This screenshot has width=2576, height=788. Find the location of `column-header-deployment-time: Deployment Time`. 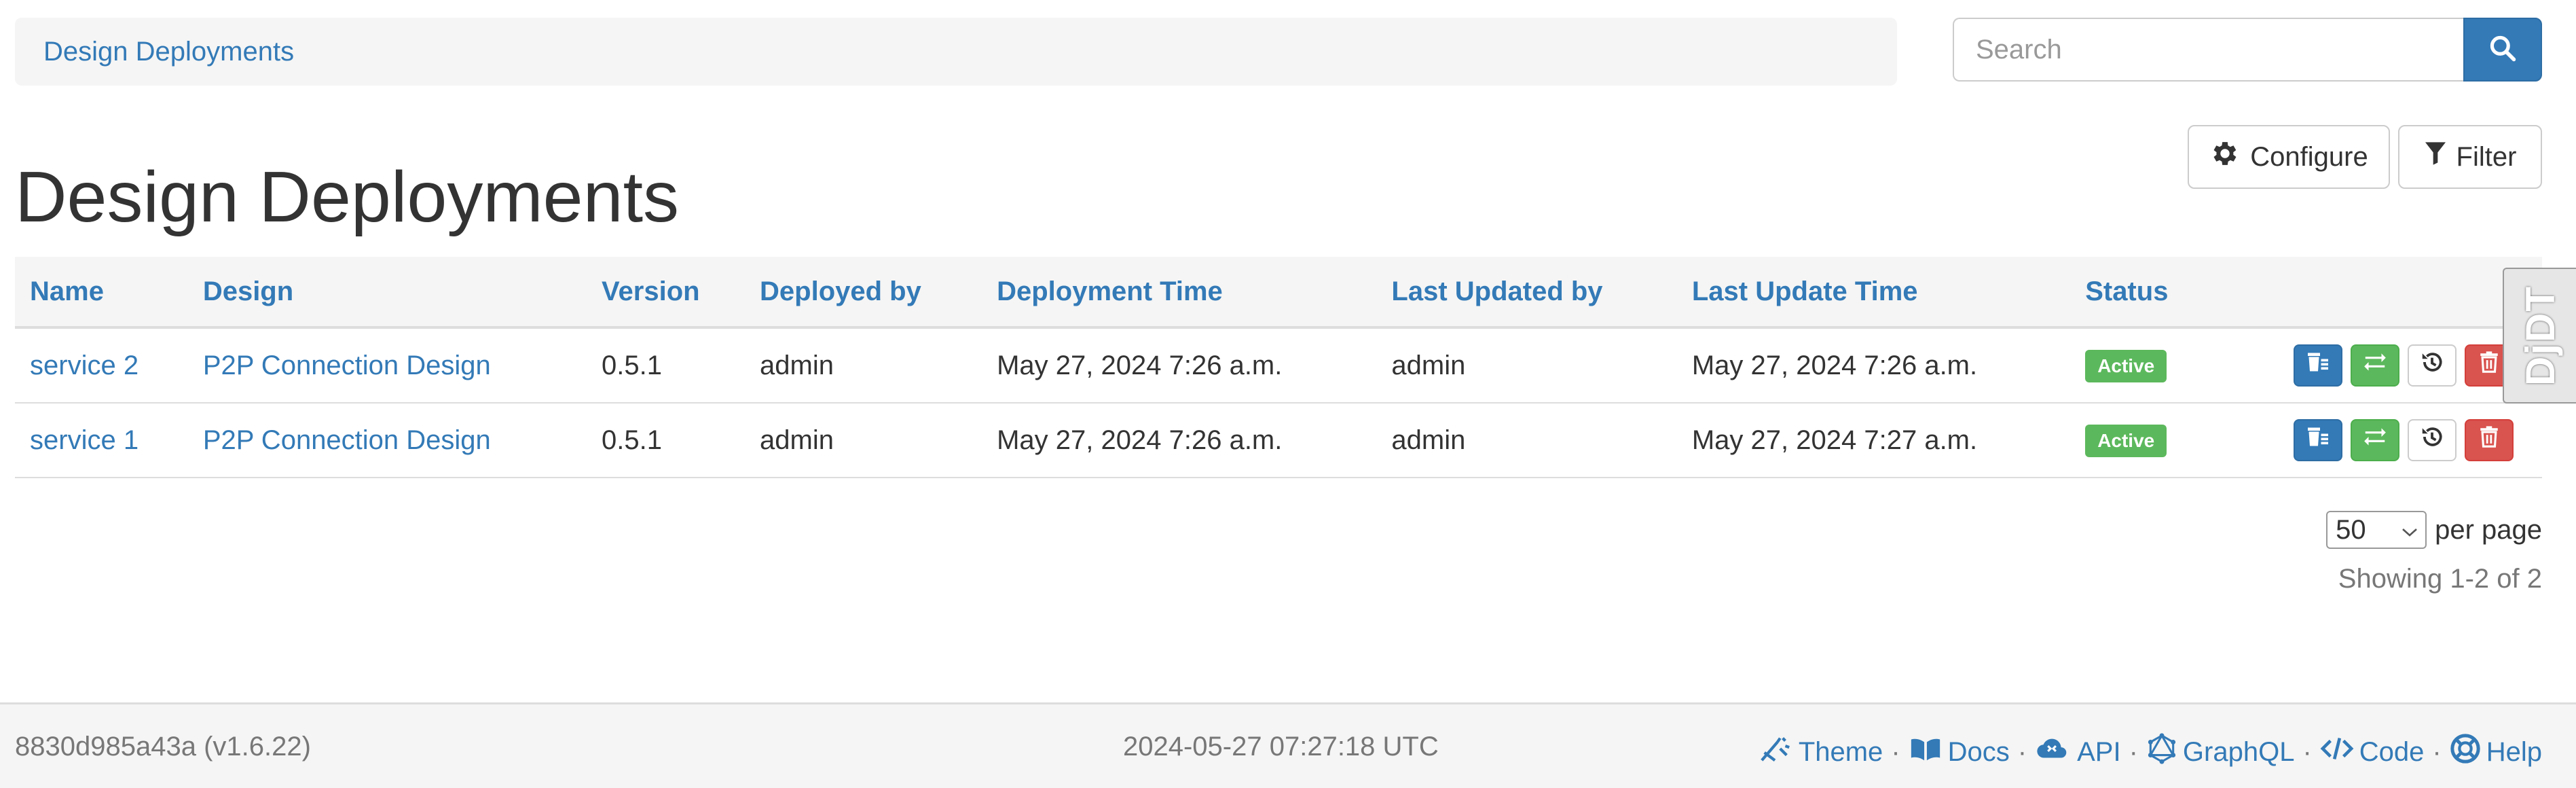

column-header-deployment-time: Deployment Time is located at coordinates (1179, 293).